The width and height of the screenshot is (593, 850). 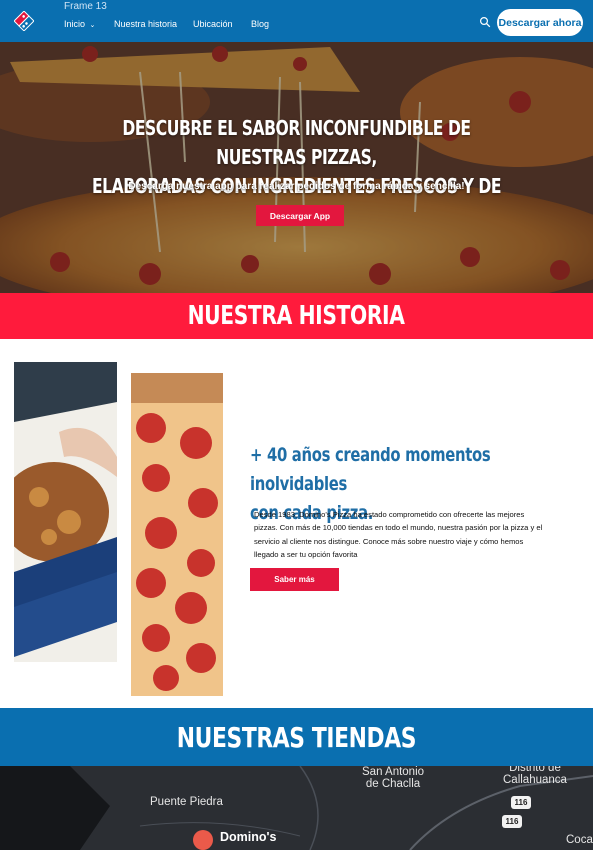 I want to click on tiendas-heading-band: NUESTRAS TIENDAS, so click(x=296, y=737).